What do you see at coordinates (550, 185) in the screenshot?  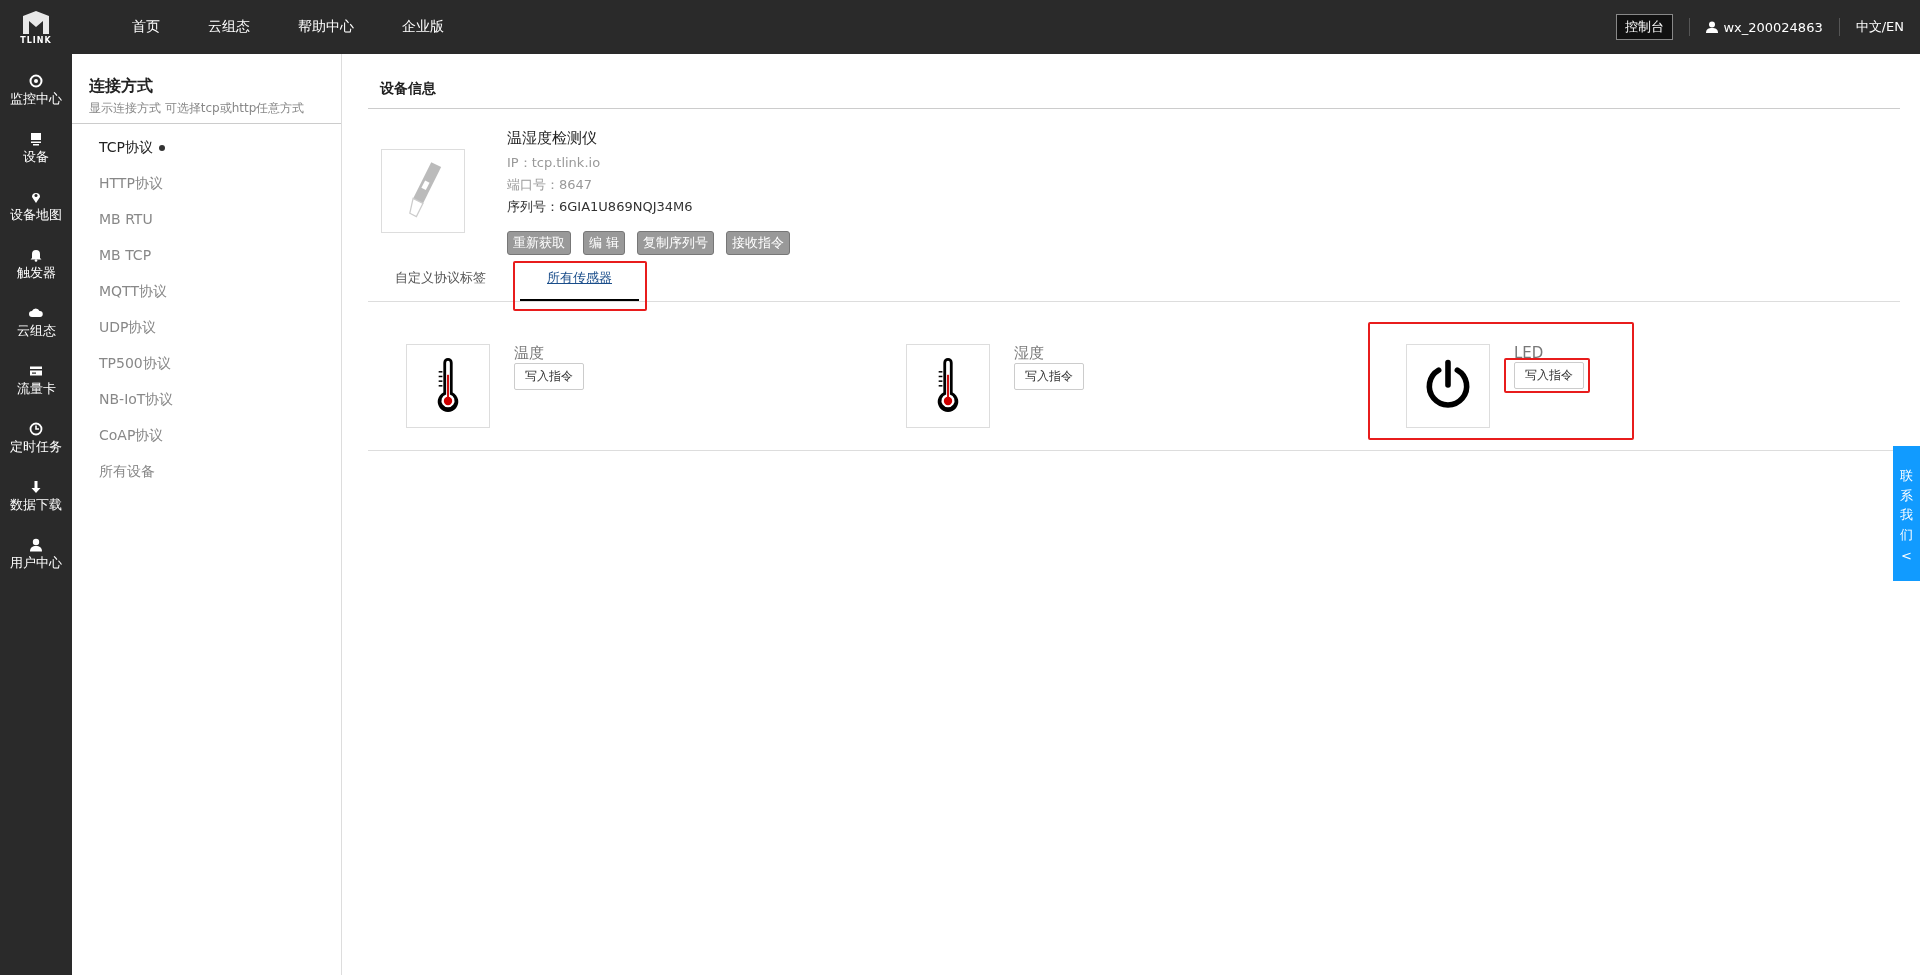 I see `device-port: 端口号：8647` at bounding box center [550, 185].